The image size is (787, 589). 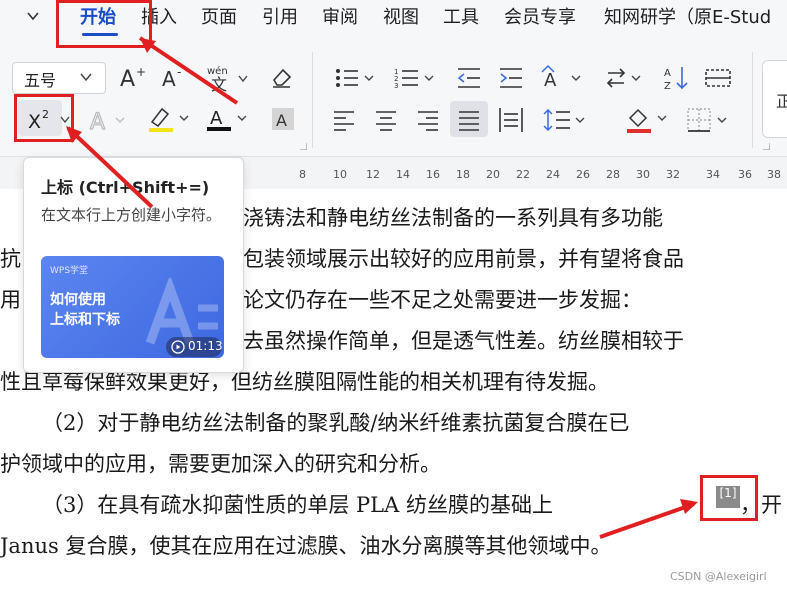 I want to click on video-brand-label: WPS学堂, so click(x=69, y=271).